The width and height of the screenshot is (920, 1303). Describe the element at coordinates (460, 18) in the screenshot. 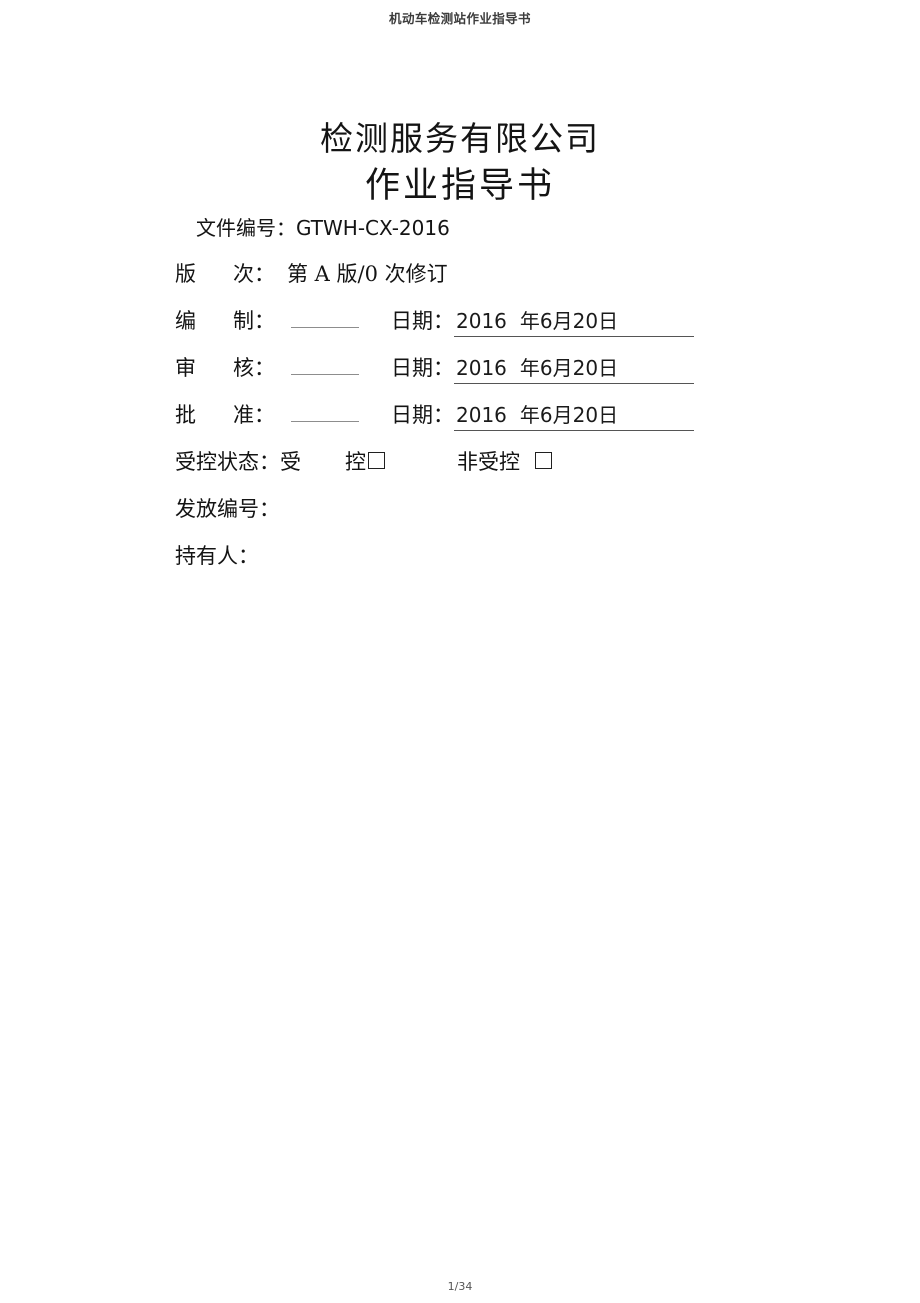

I see `running-header: 机动车检测站作业指导书` at that location.